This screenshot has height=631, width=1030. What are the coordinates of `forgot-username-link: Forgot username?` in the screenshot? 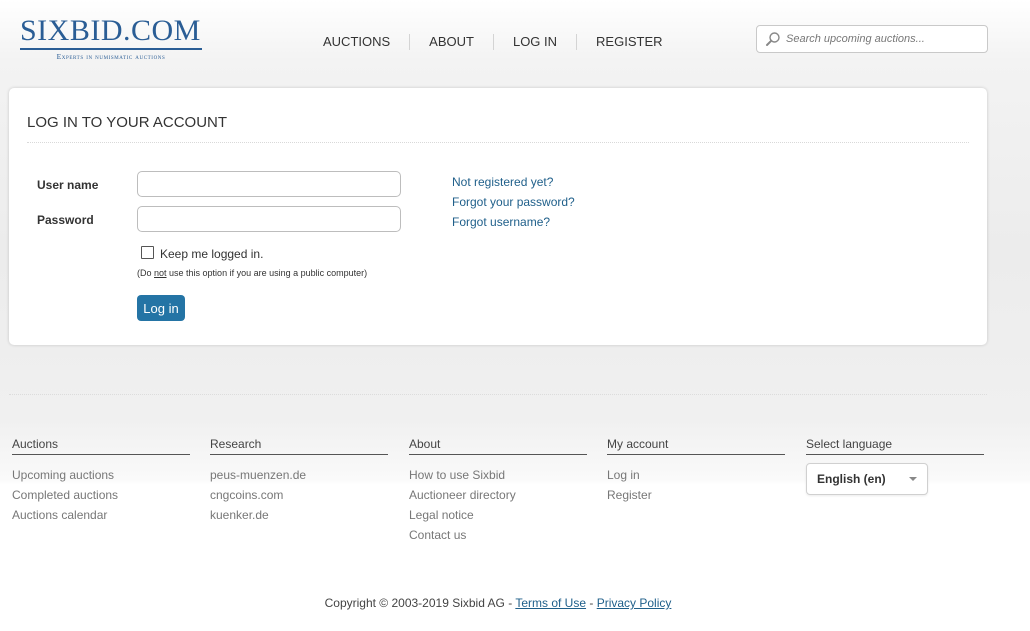 It's located at (513, 222).